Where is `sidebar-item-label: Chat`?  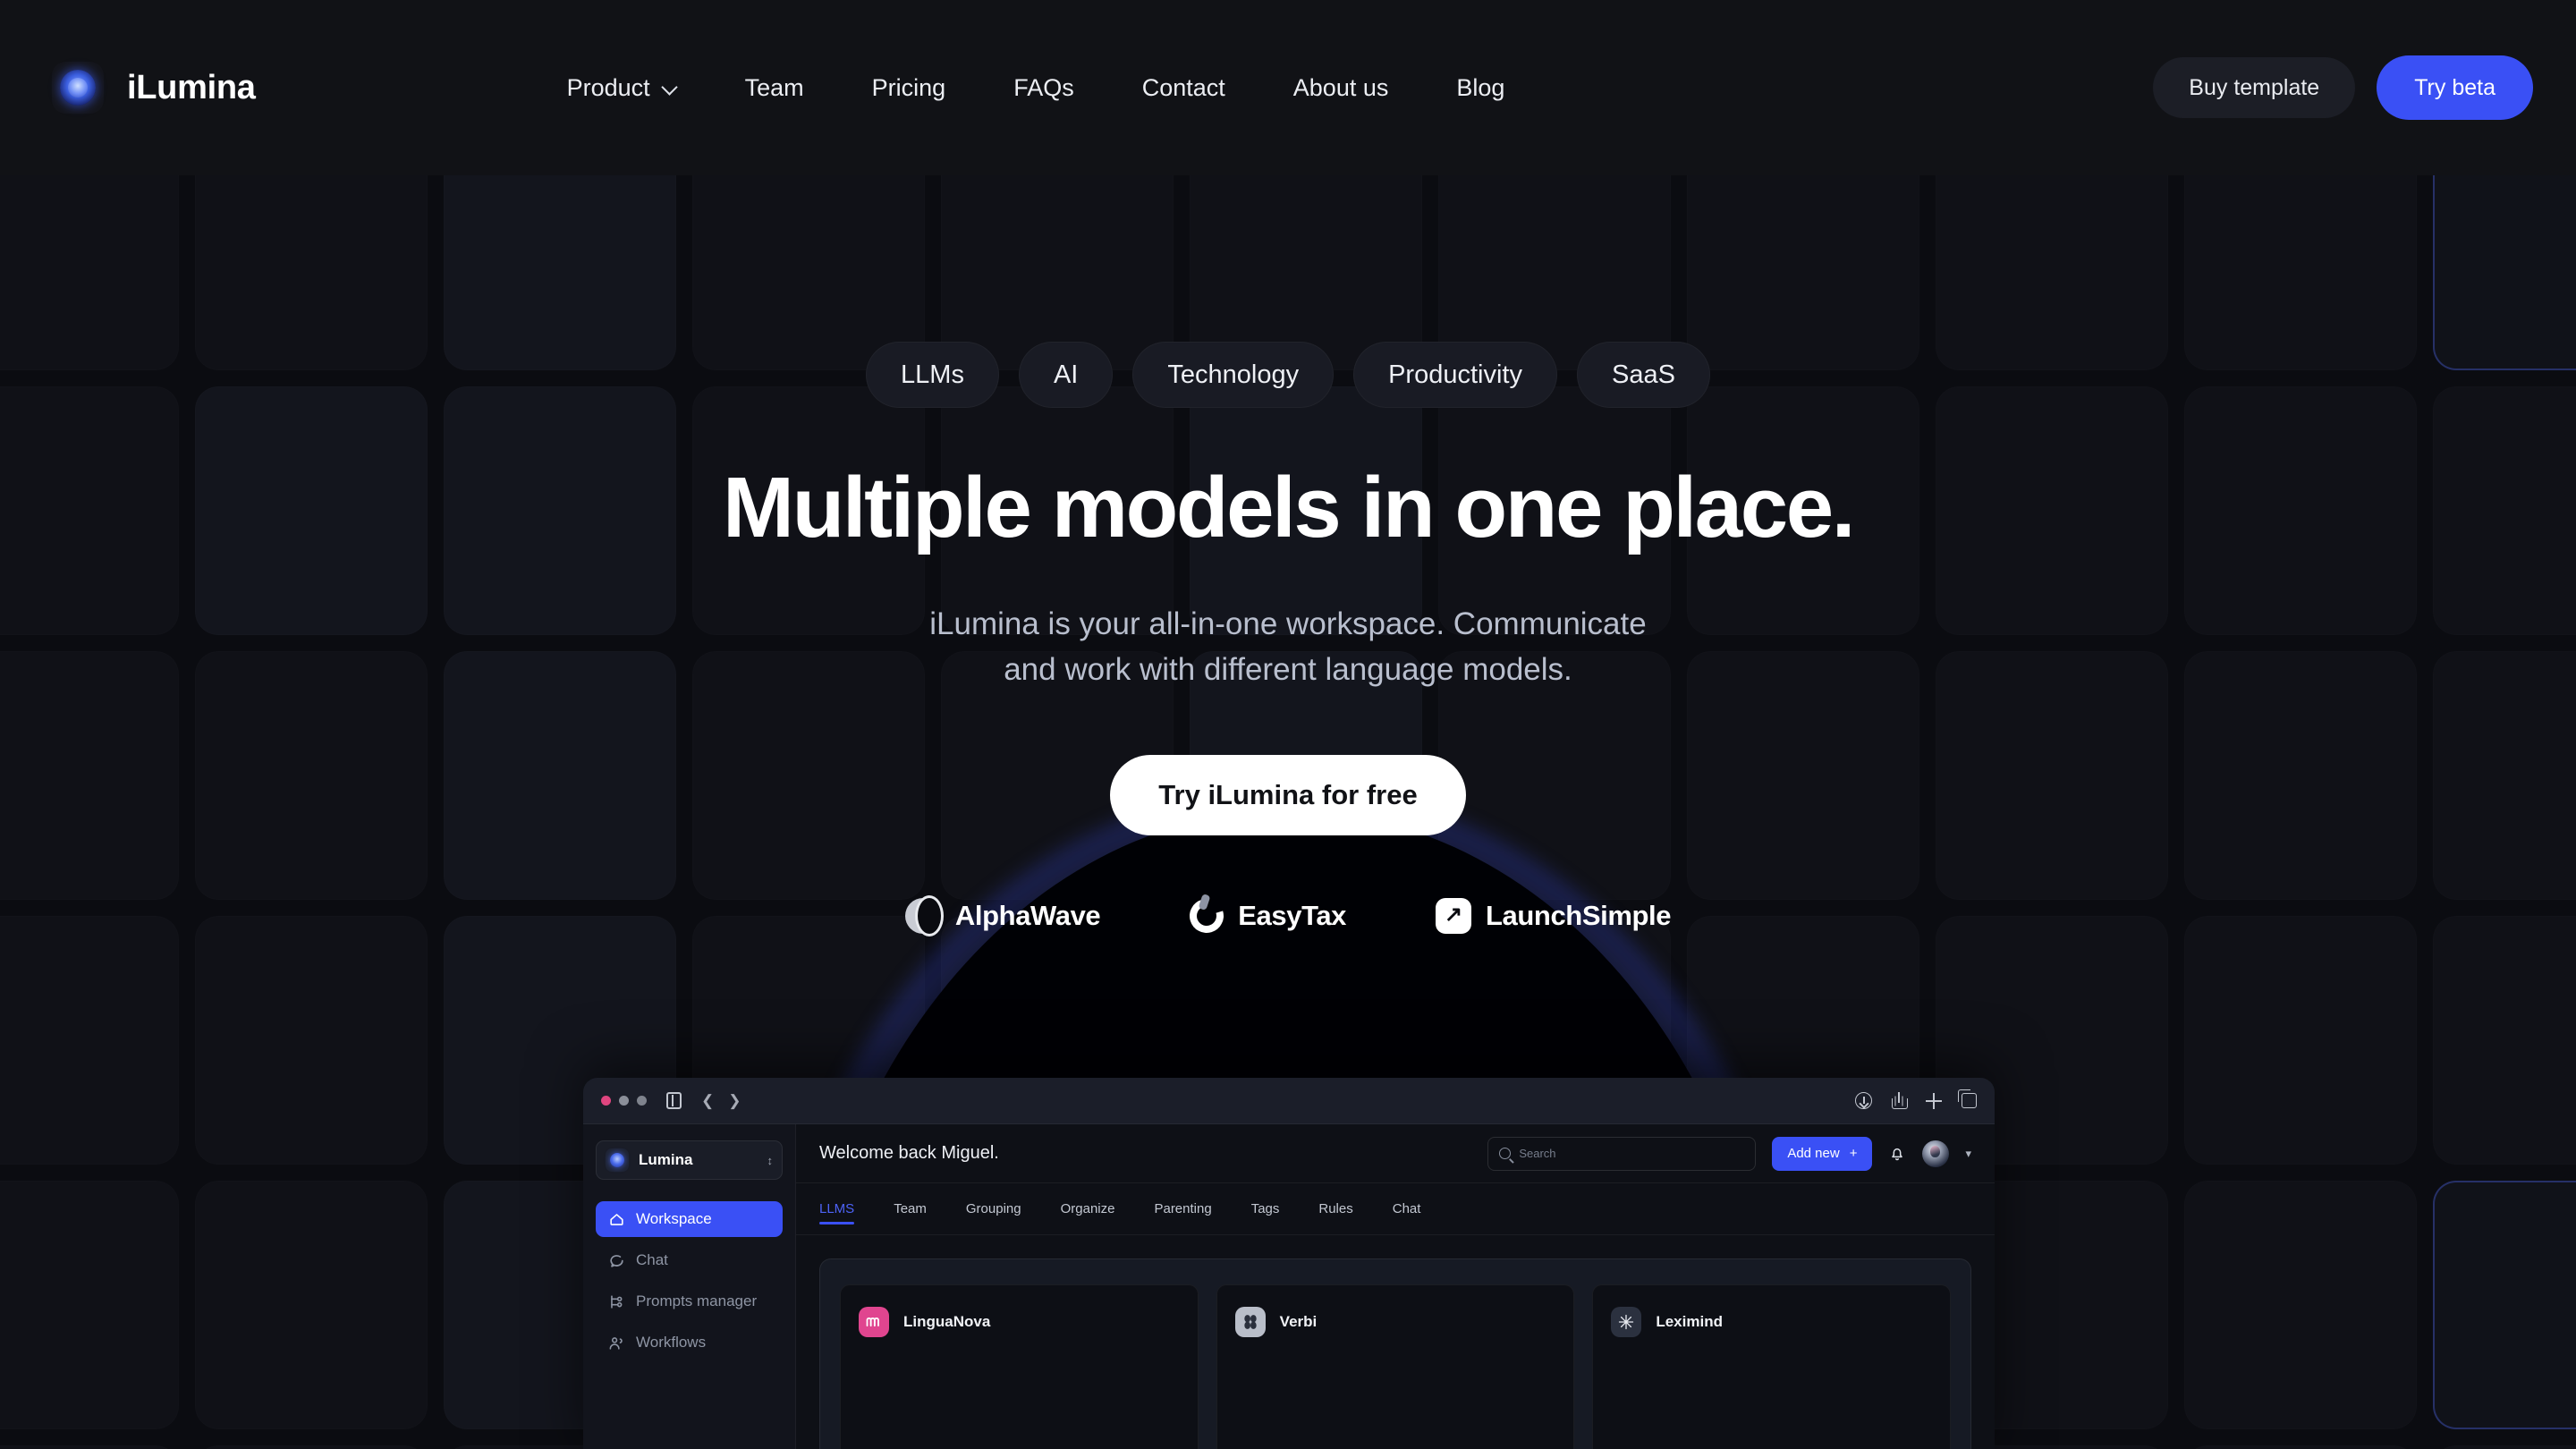
sidebar-item-label: Chat is located at coordinates (652, 1259).